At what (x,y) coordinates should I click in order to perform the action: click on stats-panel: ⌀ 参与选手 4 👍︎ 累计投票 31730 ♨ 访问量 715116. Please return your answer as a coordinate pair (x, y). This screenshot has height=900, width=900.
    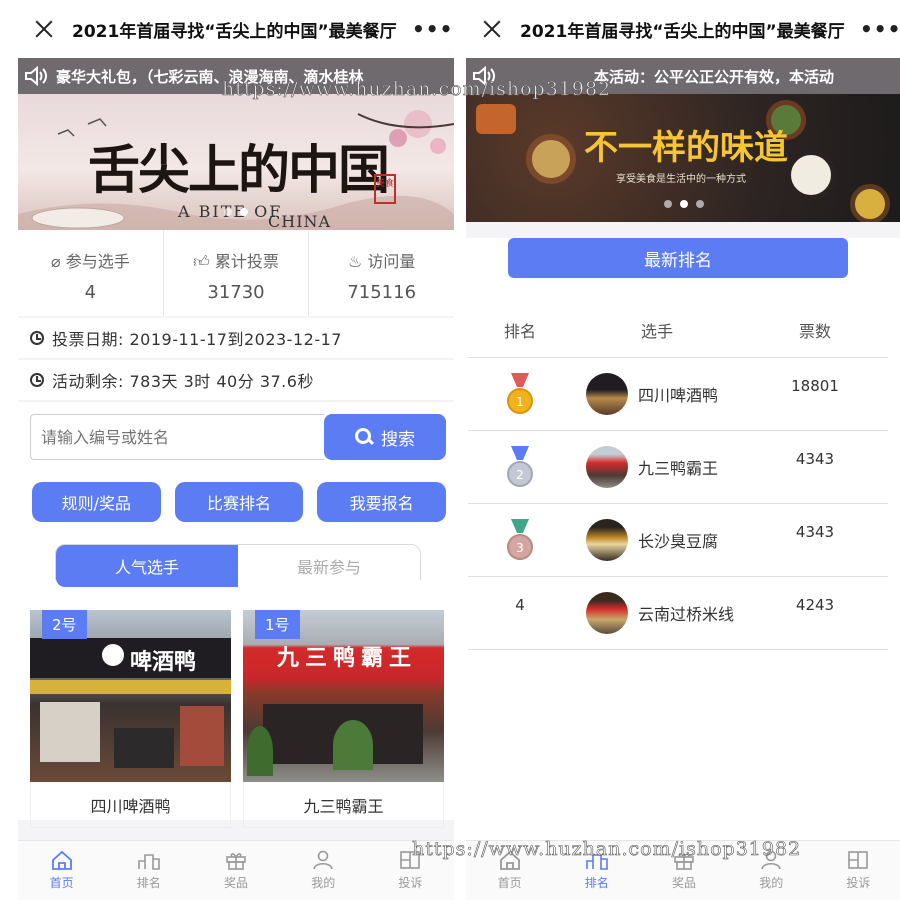
    Looking at the image, I should click on (236, 273).